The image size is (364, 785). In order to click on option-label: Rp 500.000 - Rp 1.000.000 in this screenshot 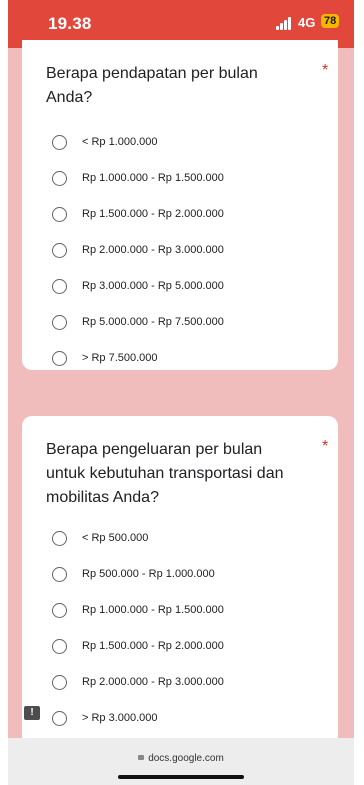, I will do `click(148, 574)`.